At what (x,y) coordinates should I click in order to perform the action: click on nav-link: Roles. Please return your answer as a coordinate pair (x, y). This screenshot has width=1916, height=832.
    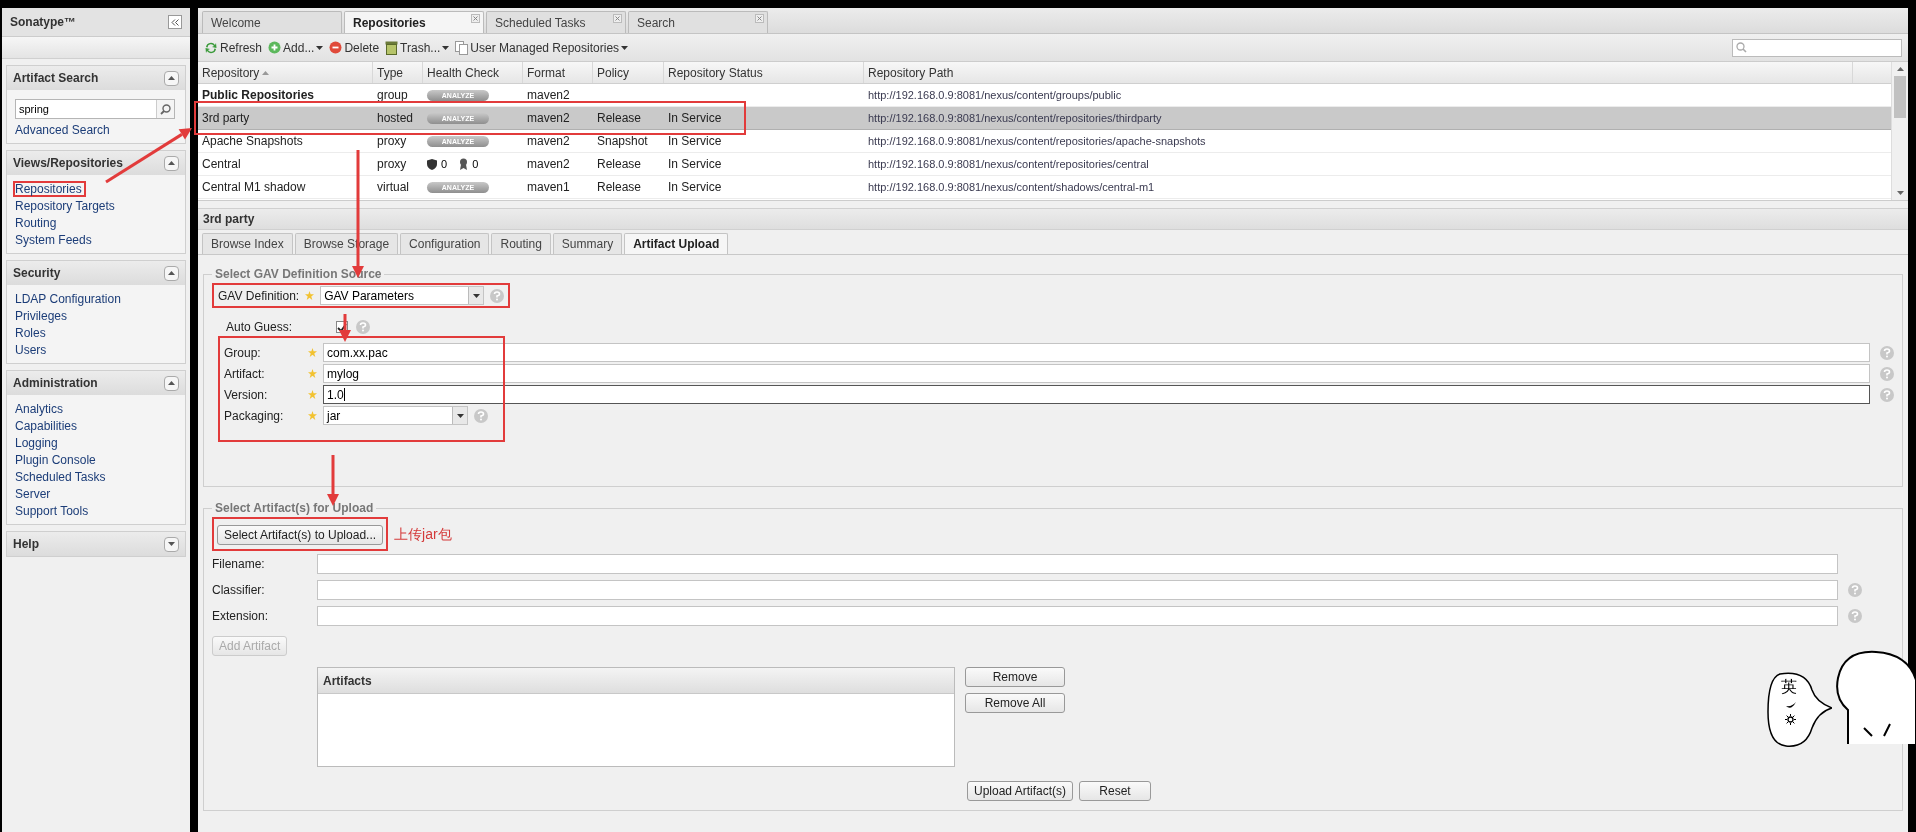
    Looking at the image, I should click on (30, 333).